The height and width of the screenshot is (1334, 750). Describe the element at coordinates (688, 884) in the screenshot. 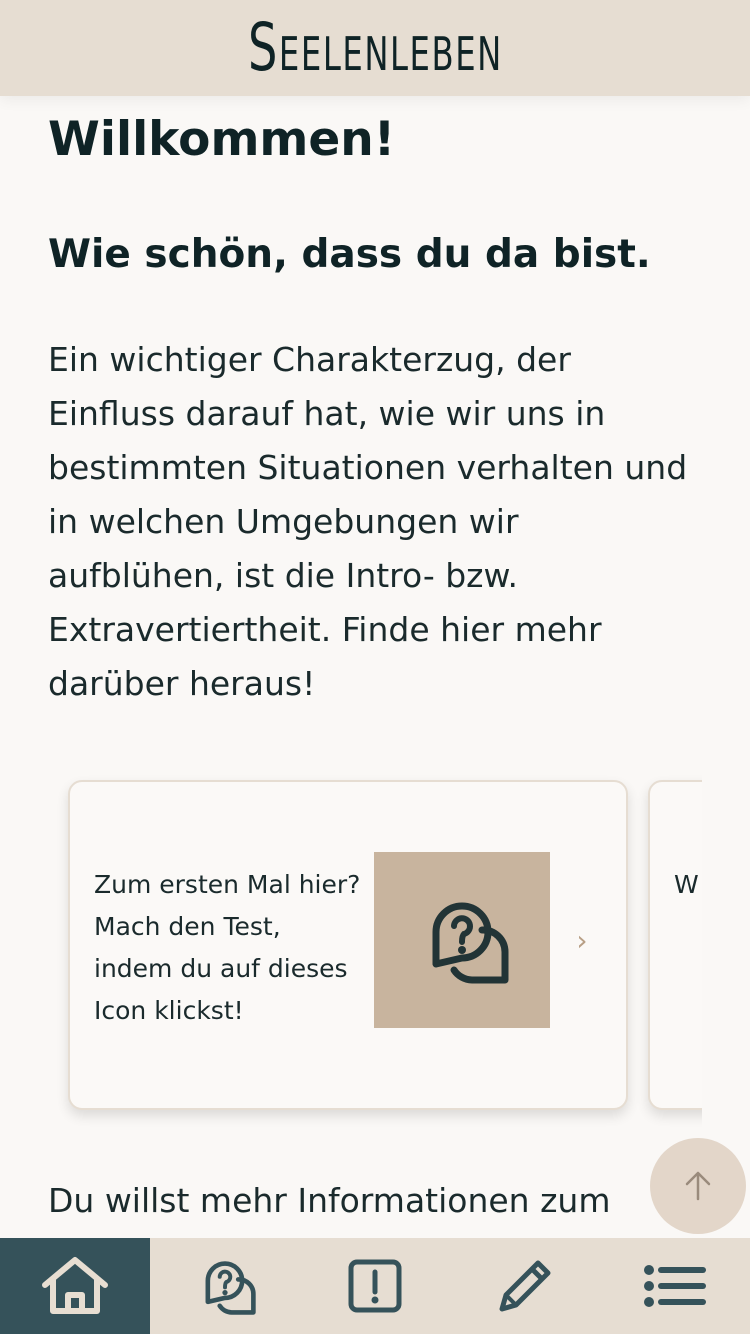

I see `card-text: W te di Te` at that location.